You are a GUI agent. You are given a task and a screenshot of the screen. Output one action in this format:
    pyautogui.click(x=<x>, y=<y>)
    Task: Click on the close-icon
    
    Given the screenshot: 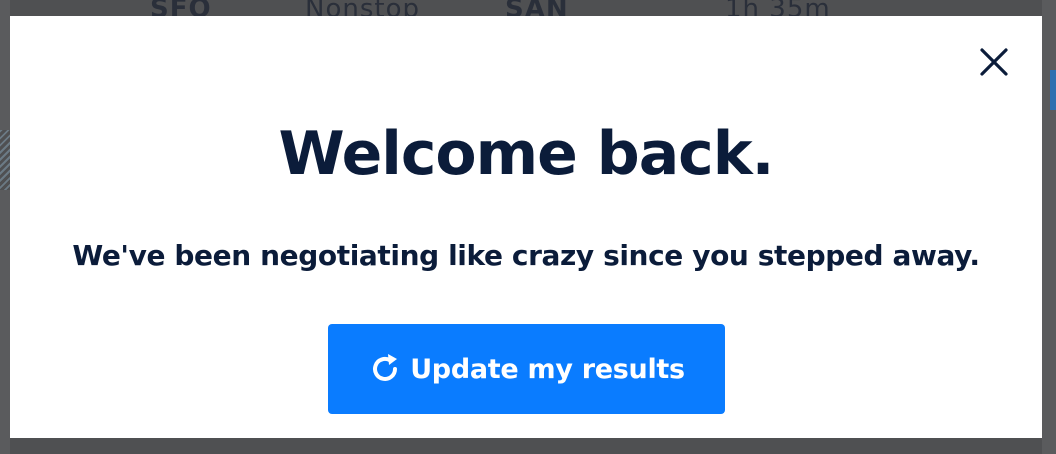 What is the action you would take?
    pyautogui.click(x=994, y=62)
    